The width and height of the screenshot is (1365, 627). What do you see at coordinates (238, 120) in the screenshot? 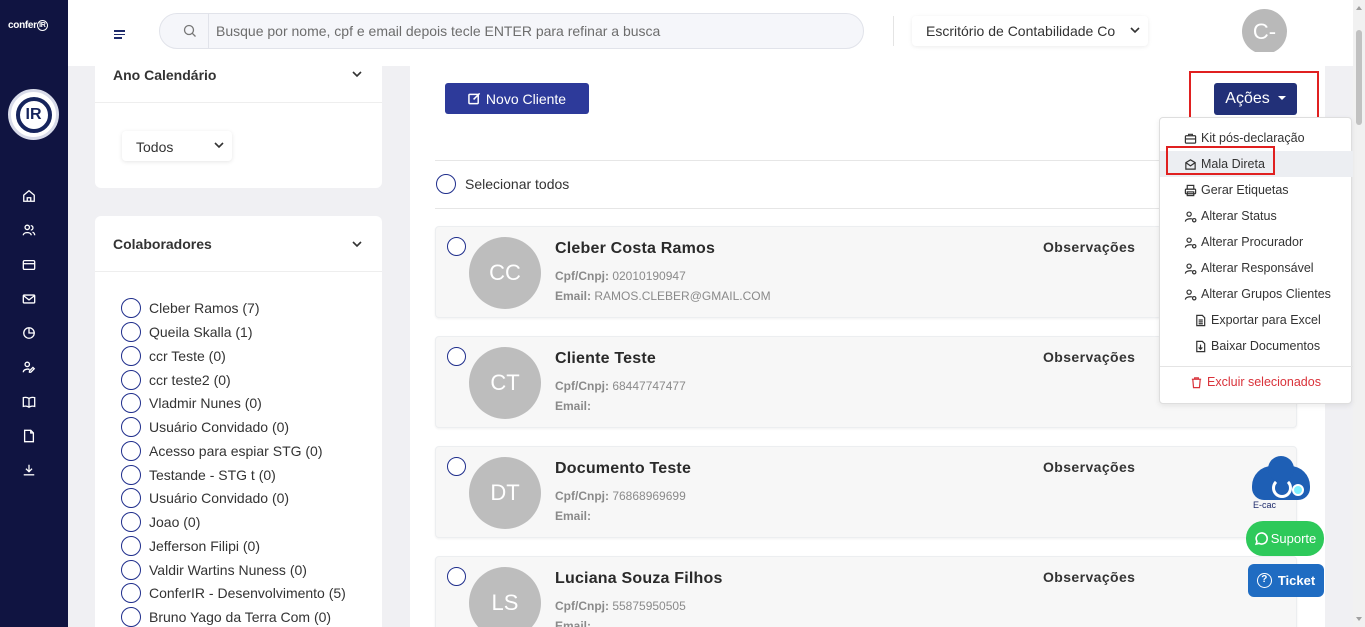
I see `year-filter-panel: Ano Calendário` at bounding box center [238, 120].